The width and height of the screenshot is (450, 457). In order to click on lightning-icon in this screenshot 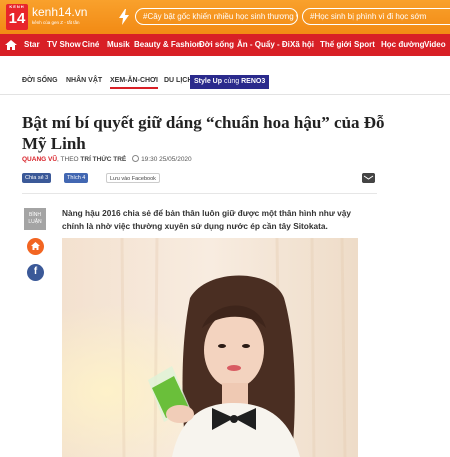, I will do `click(124, 17)`.